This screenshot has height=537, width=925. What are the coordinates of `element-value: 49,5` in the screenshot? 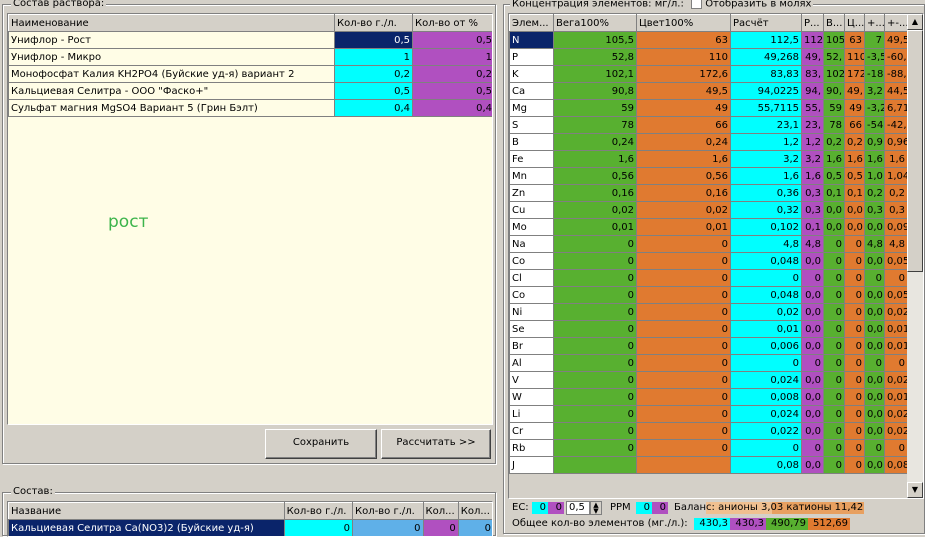 It's located at (683, 91).